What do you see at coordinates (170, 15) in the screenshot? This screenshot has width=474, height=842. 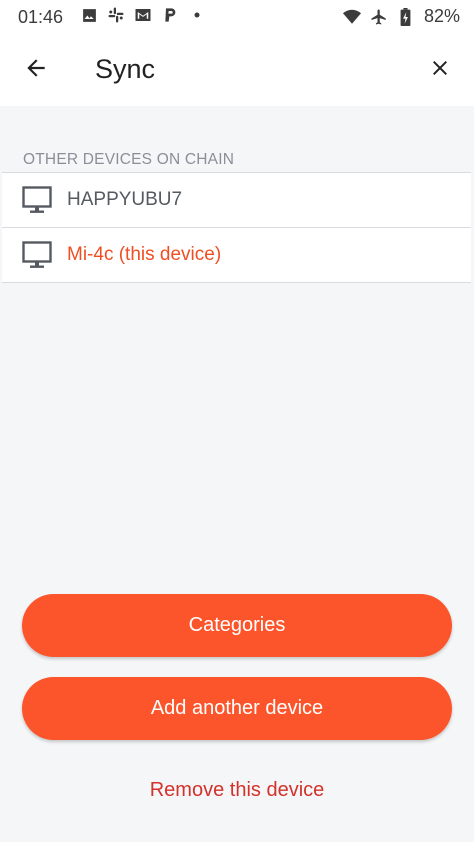 I see `paypal-icon` at bounding box center [170, 15].